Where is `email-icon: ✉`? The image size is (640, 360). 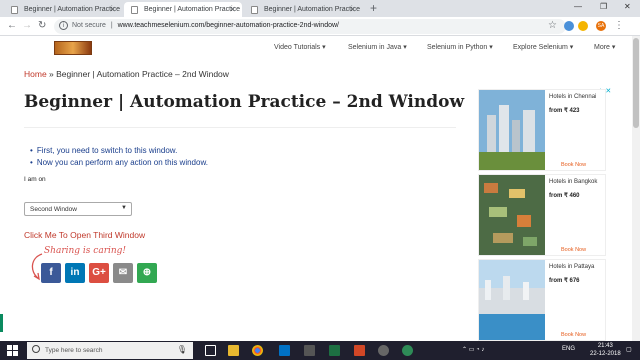 email-icon: ✉ is located at coordinates (123, 273).